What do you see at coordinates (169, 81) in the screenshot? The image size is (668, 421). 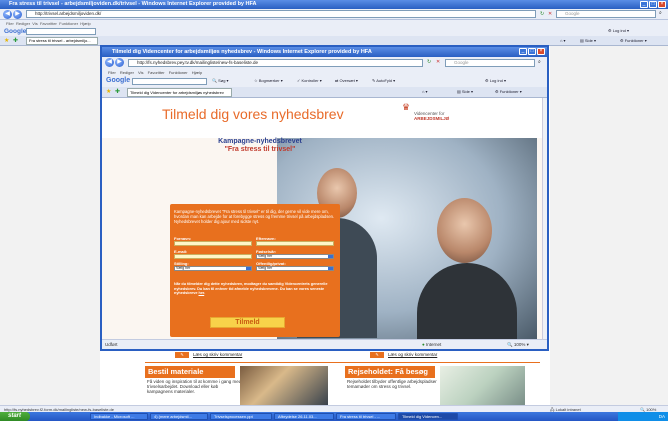 I see `popup-google-search` at bounding box center [169, 81].